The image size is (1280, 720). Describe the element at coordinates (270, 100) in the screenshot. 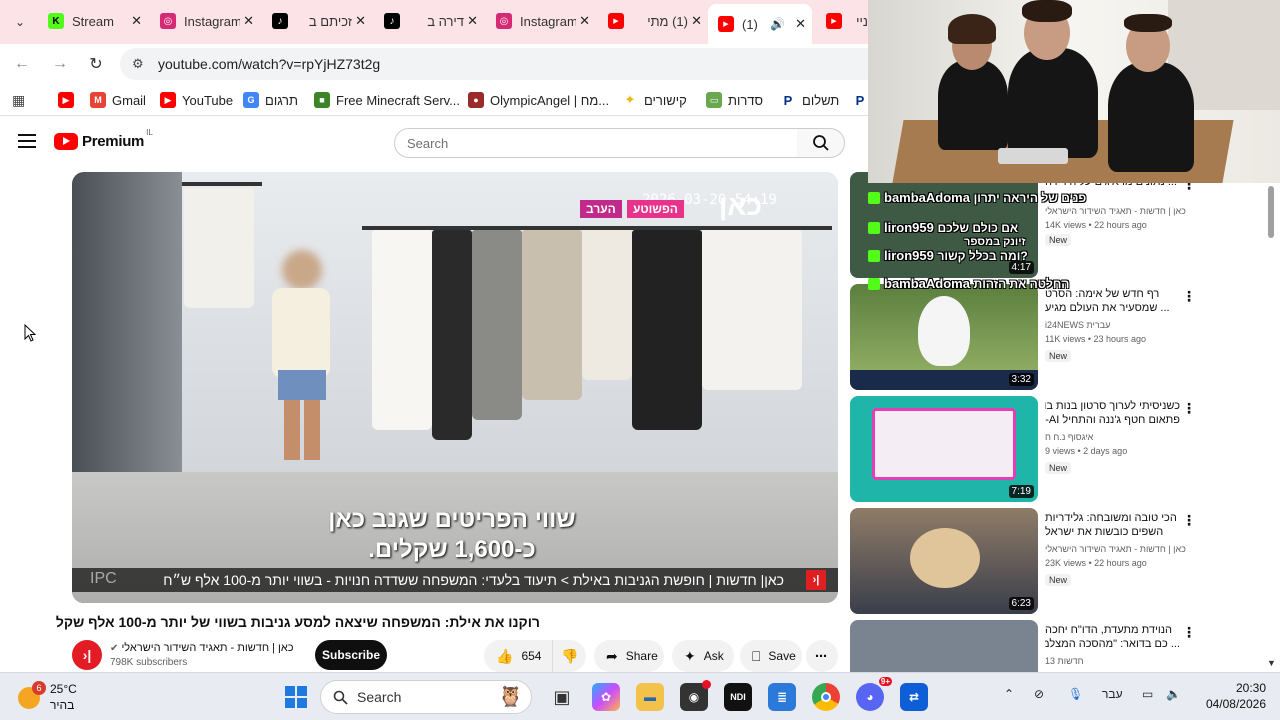

I see `bookmark-item: G תרגום` at that location.